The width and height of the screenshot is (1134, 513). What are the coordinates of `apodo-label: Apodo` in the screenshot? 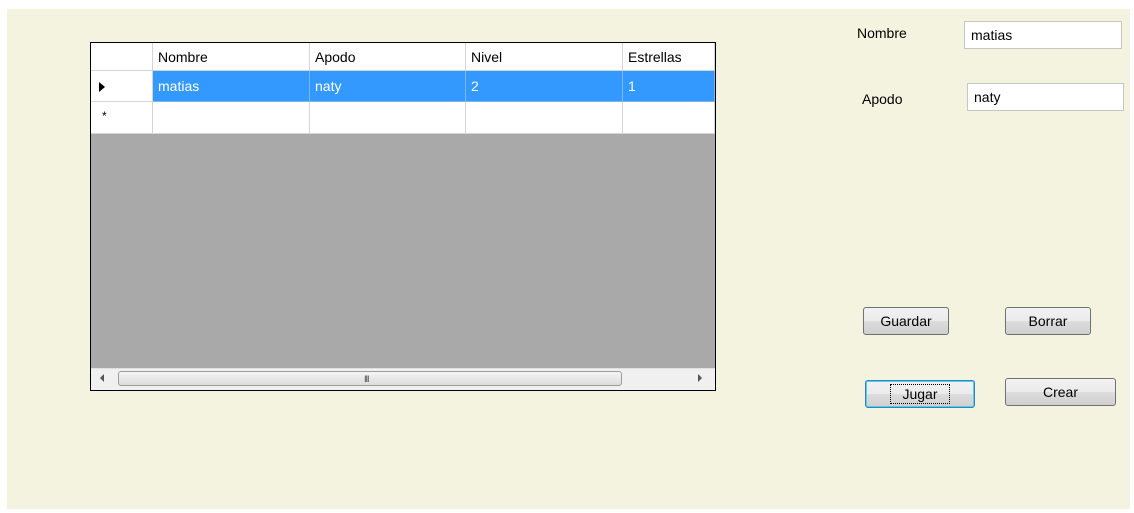 It's located at (882, 99).